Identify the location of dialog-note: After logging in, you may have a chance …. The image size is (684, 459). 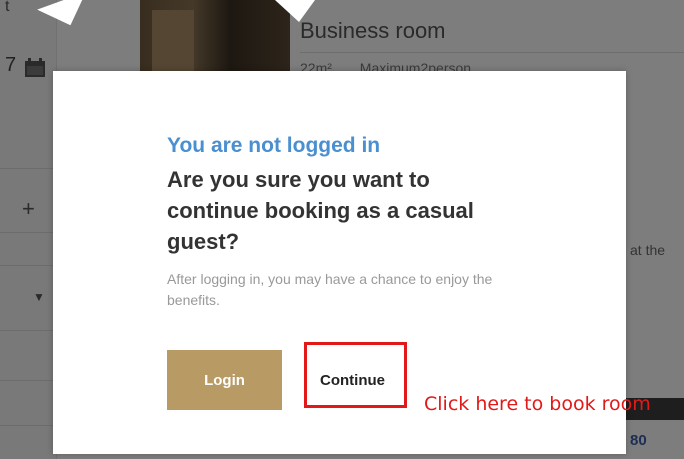
(330, 289).